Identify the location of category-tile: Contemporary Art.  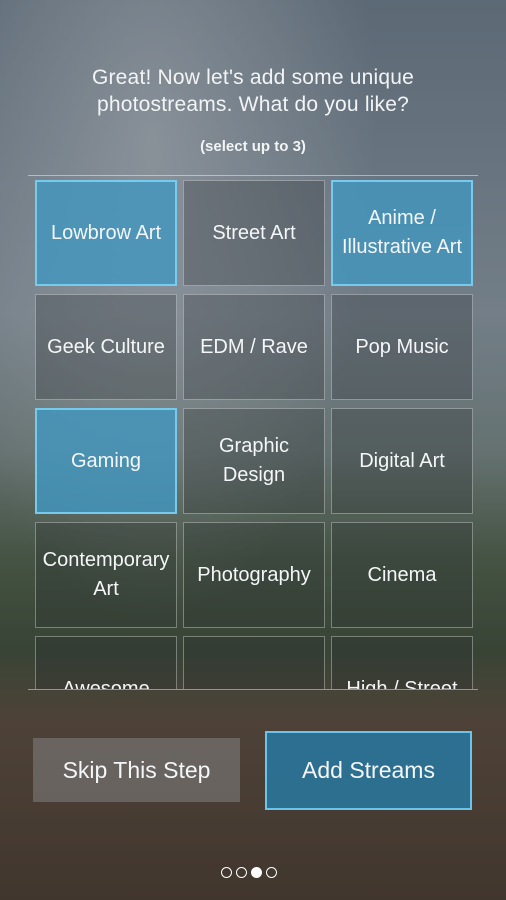
(106, 575).